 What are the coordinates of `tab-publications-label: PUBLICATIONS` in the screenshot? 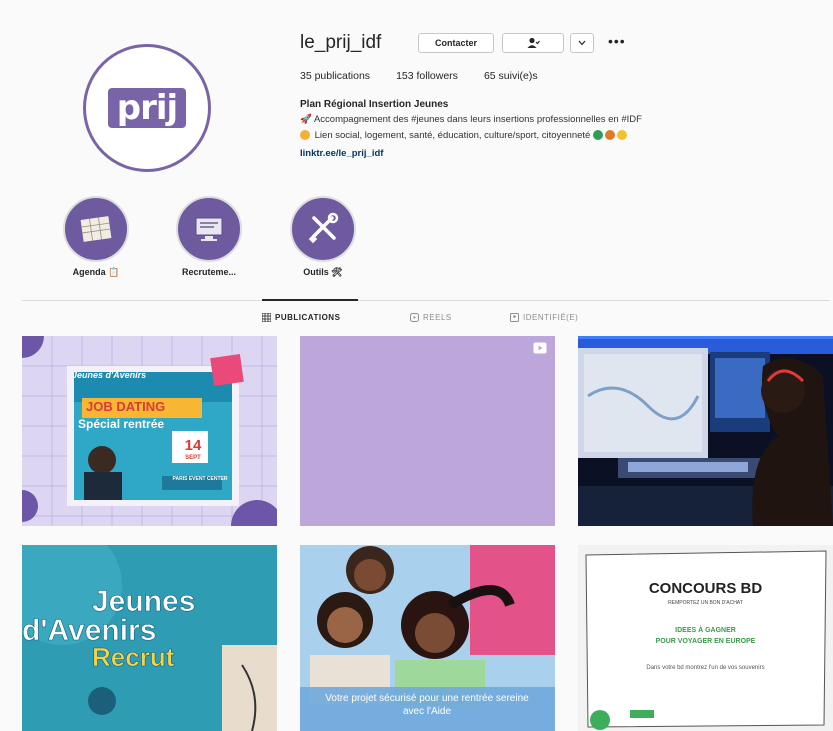 It's located at (308, 317).